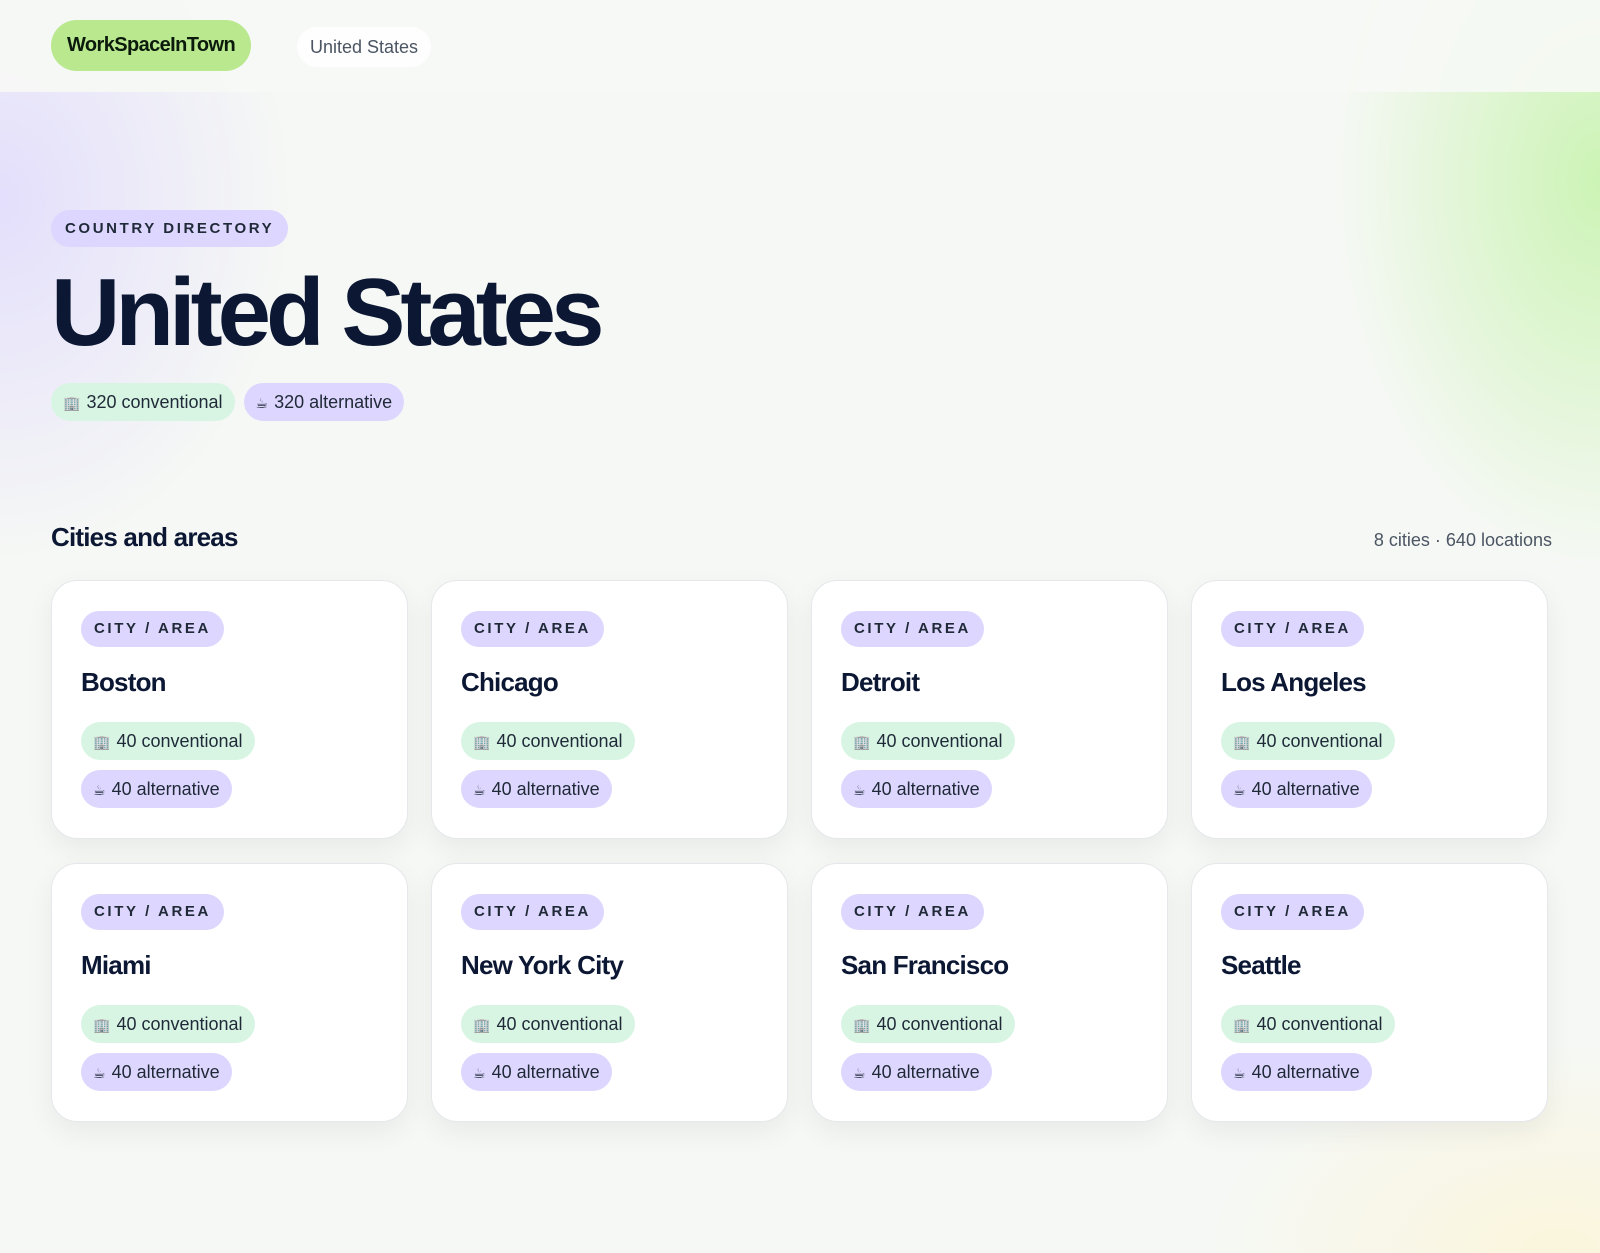 The width and height of the screenshot is (1600, 1253). What do you see at coordinates (880, 682) in the screenshot?
I see `city-name: Detroit` at bounding box center [880, 682].